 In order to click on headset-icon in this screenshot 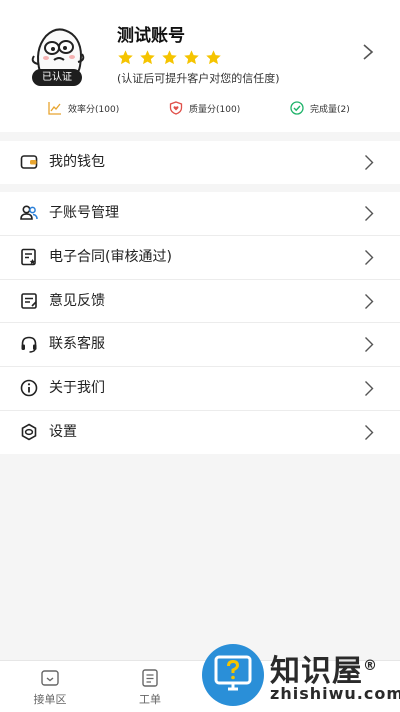, I will do `click(29, 344)`.